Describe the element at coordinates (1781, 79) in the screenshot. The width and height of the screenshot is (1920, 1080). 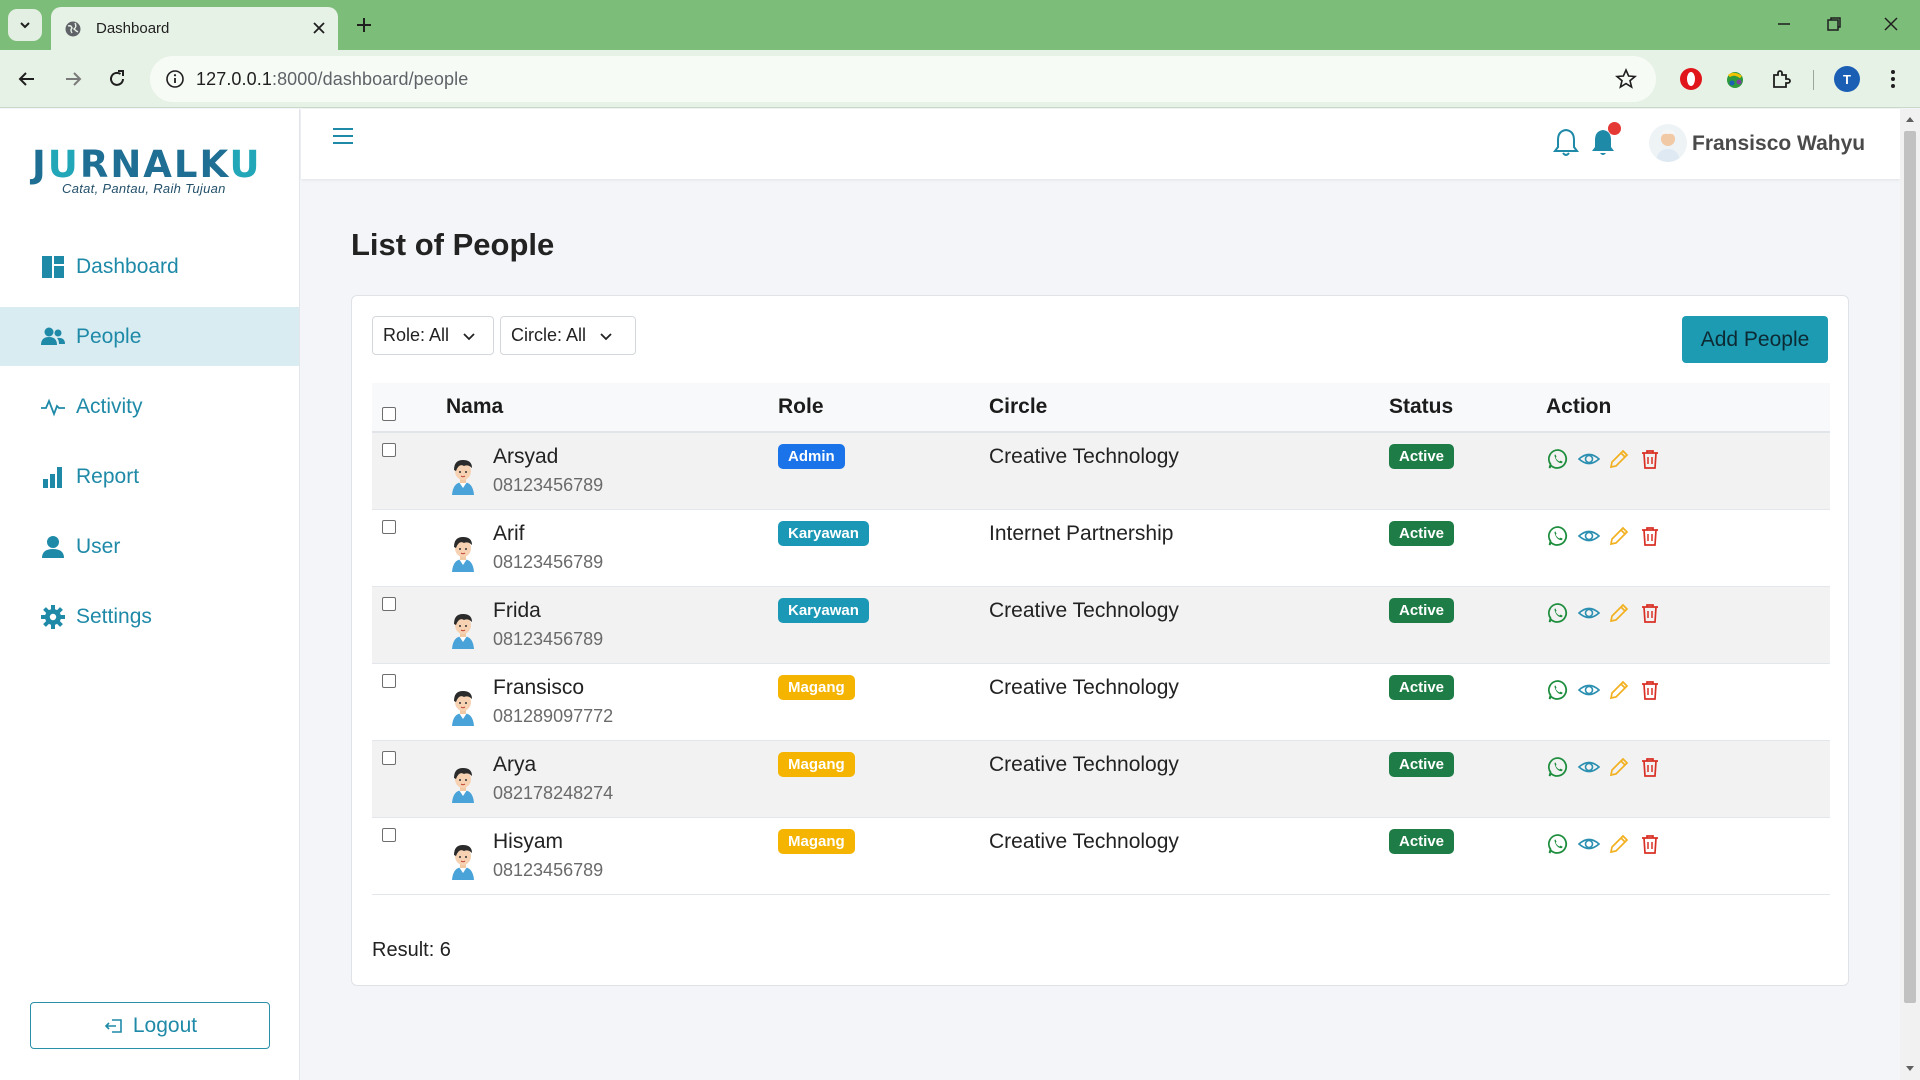
I see `extensions-puzzle-icon` at that location.